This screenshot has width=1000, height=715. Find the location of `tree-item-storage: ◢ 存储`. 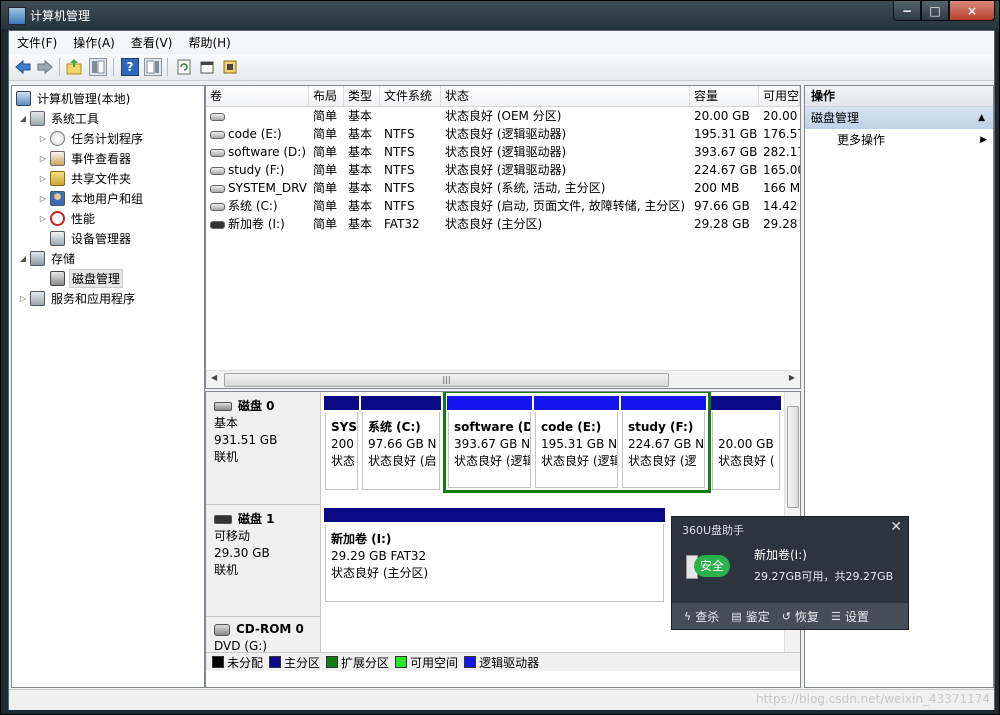

tree-item-storage: ◢ 存储 is located at coordinates (47, 258).